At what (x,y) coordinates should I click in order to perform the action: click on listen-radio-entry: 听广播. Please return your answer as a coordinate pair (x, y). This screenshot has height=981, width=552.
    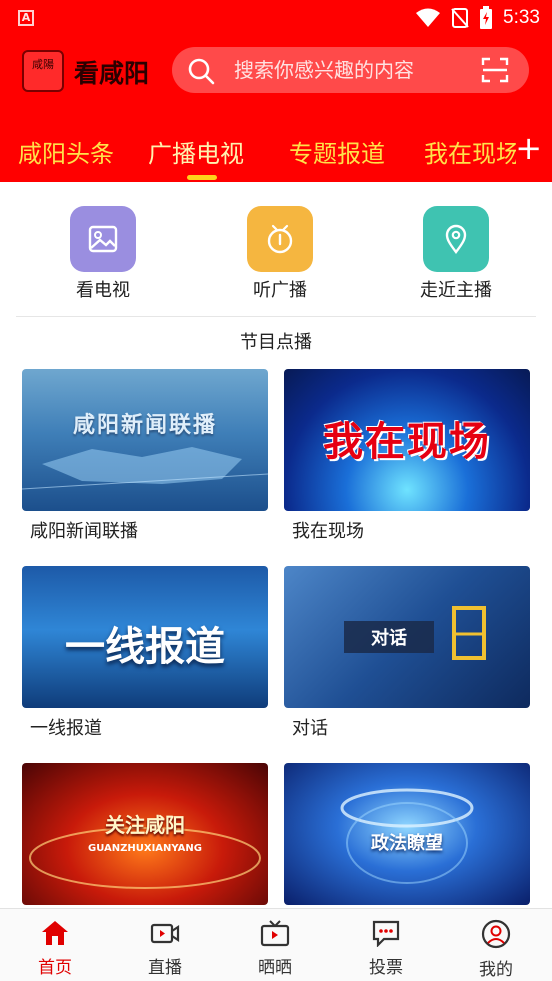
    Looking at the image, I should click on (280, 254).